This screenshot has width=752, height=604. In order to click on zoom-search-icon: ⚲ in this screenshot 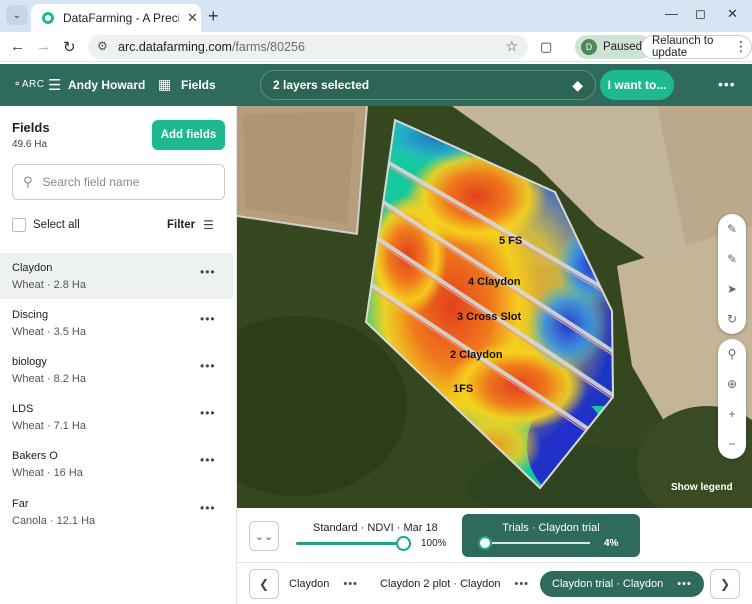, I will do `click(732, 354)`.